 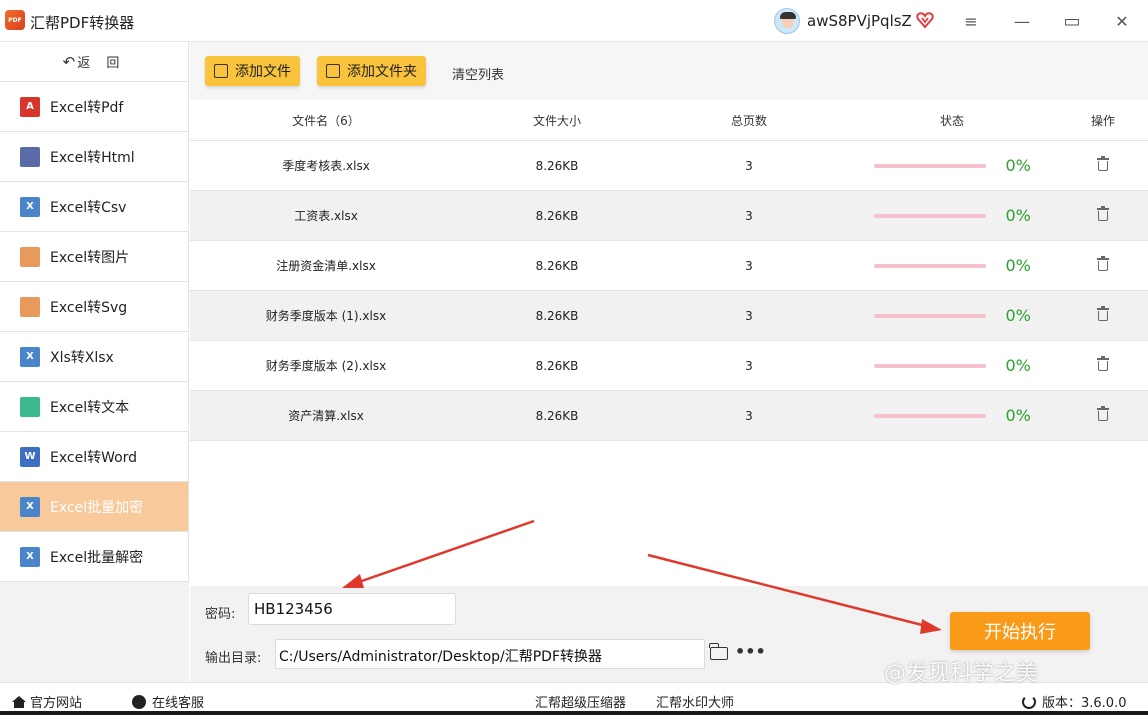 I want to click on header-filename: 文件名（6）, so click(x=326, y=120).